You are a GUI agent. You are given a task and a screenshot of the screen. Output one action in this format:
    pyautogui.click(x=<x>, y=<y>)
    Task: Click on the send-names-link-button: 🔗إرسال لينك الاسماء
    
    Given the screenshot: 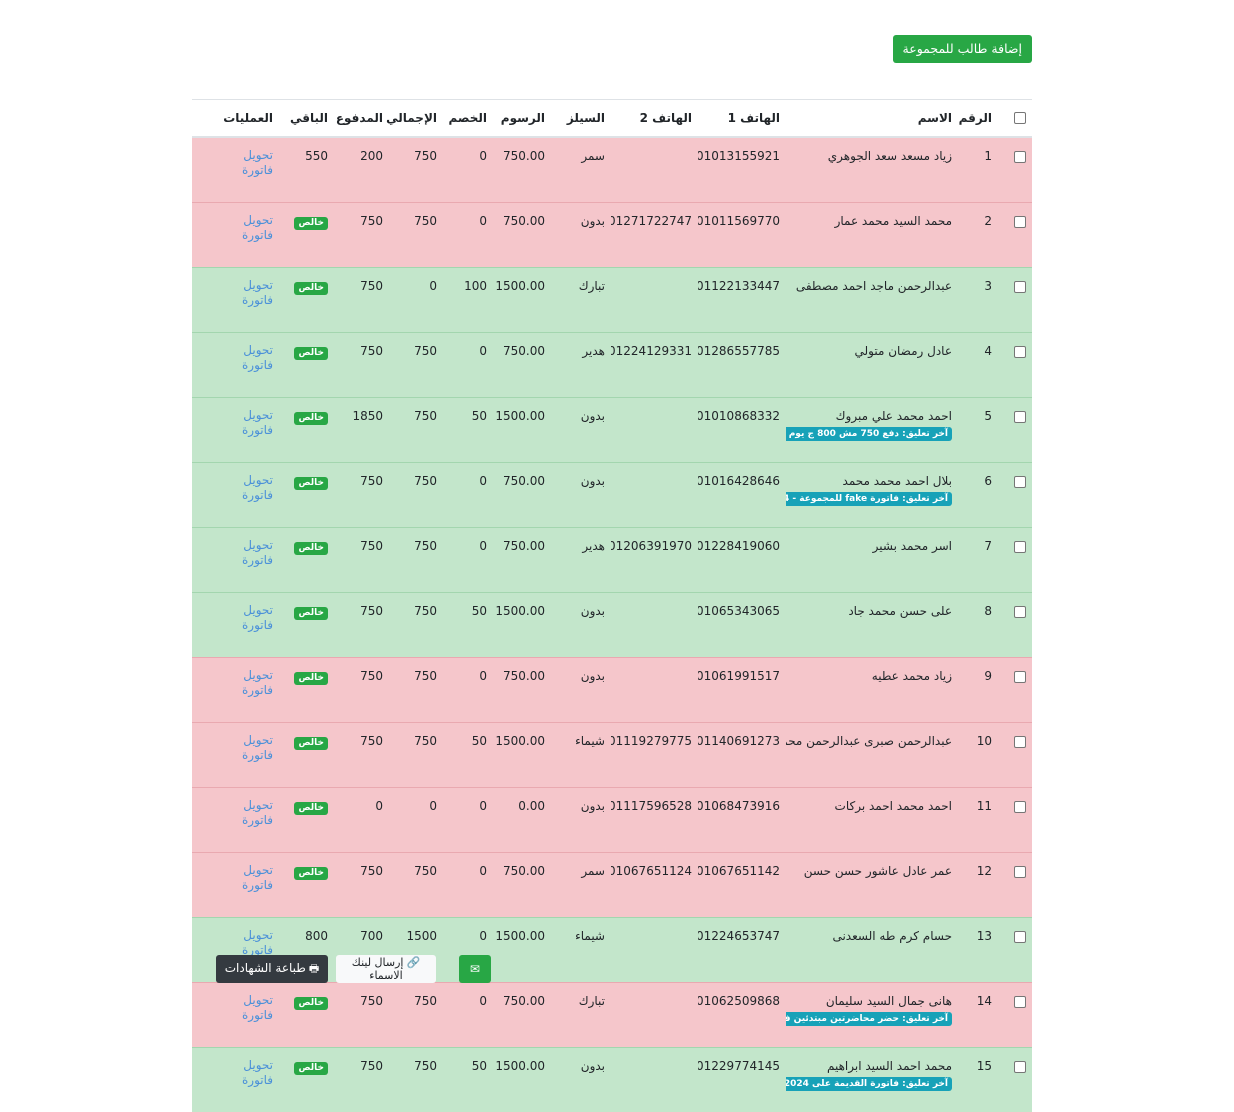 What is the action you would take?
    pyautogui.click(x=386, y=969)
    